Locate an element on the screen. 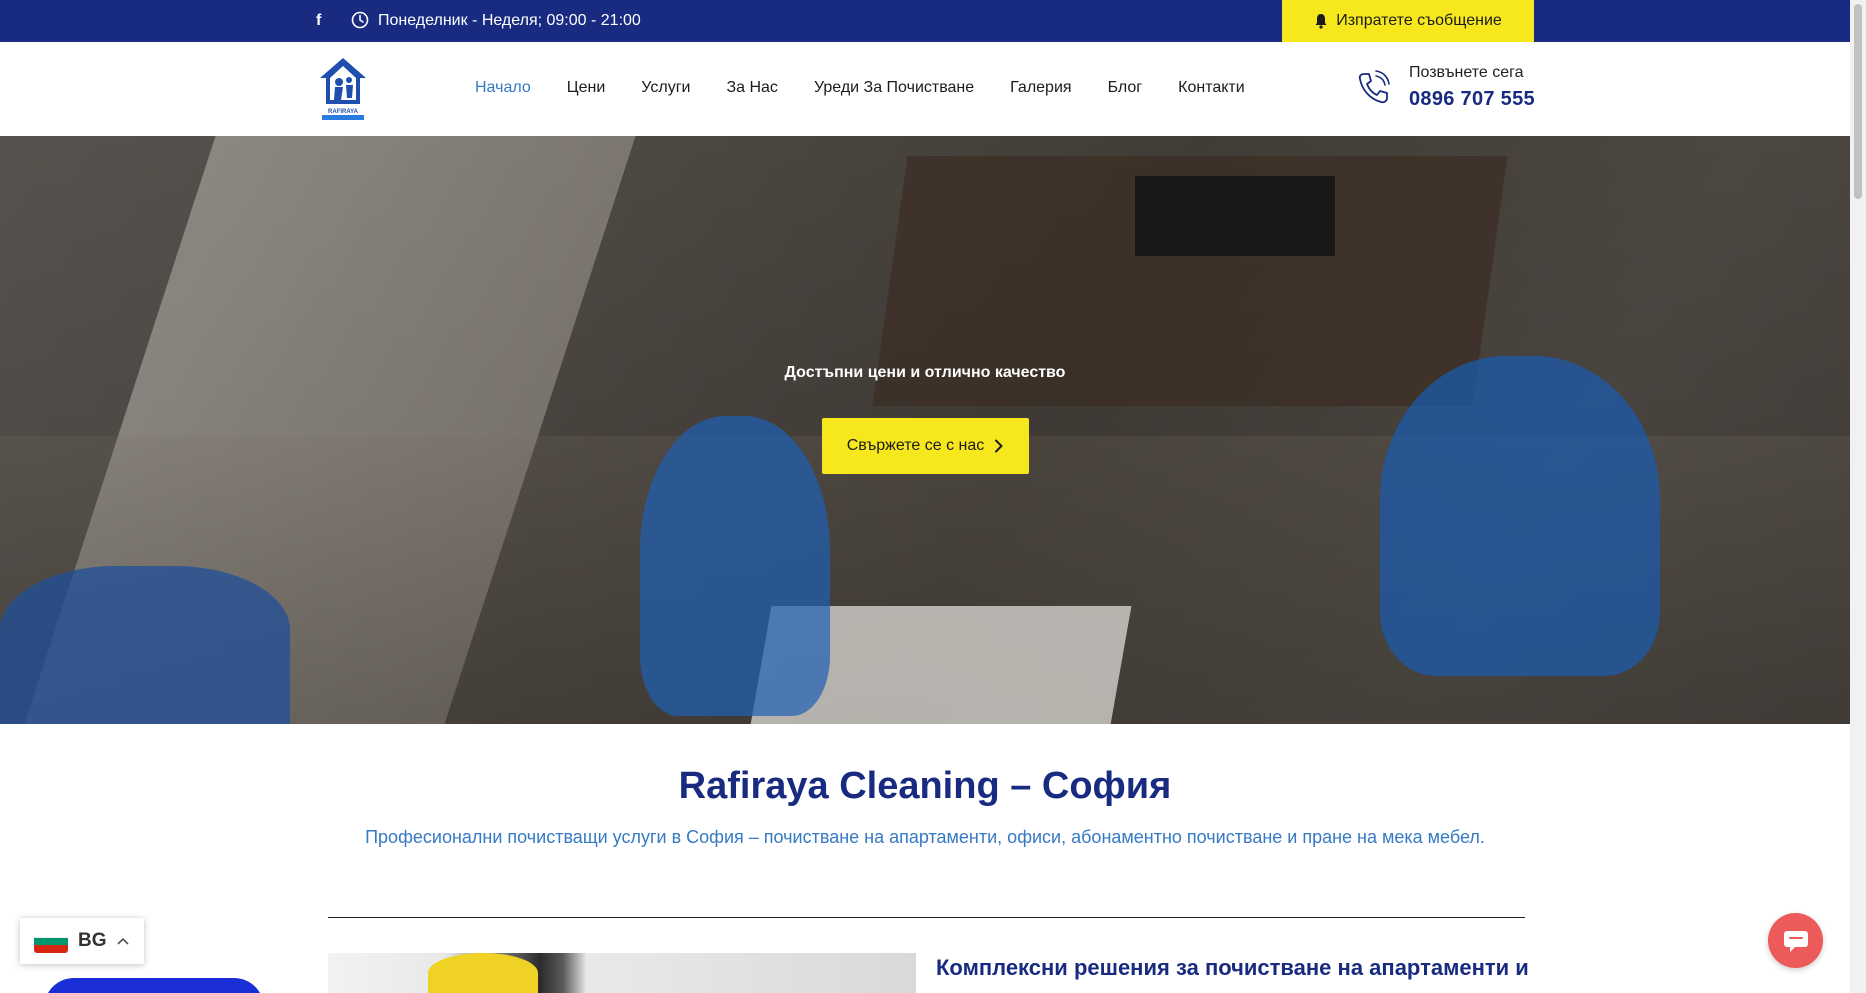 Image resolution: width=1866 pixels, height=993 pixels. nav-item-prices: Цени is located at coordinates (586, 88).